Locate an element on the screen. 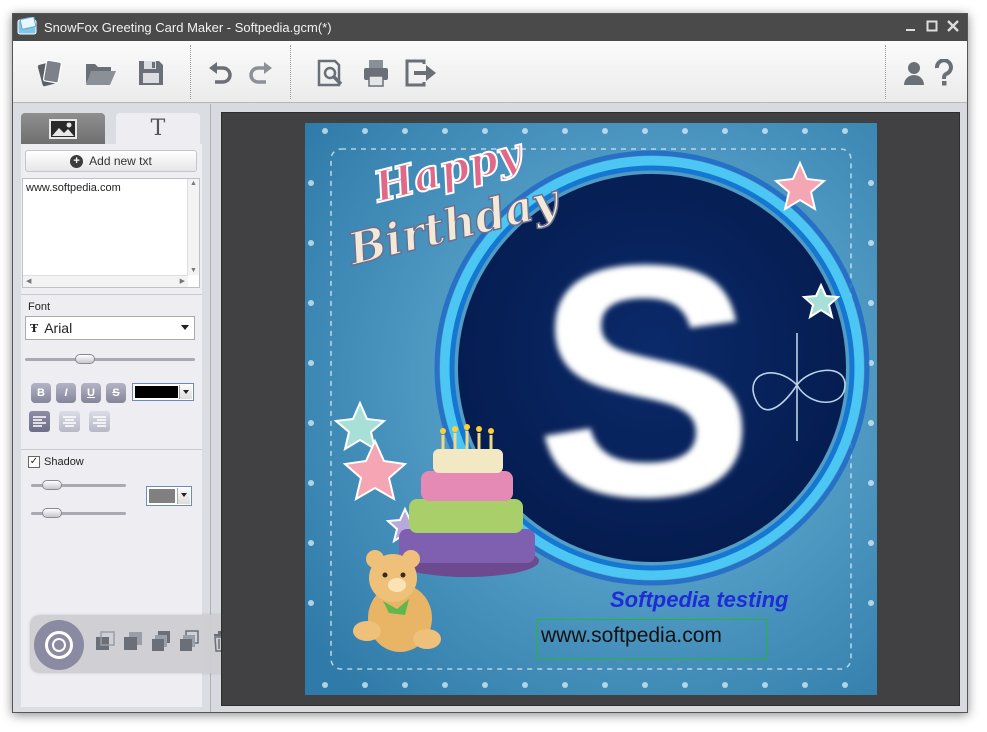 The height and width of the screenshot is (732, 987). check-icon: ✓ is located at coordinates (34, 461).